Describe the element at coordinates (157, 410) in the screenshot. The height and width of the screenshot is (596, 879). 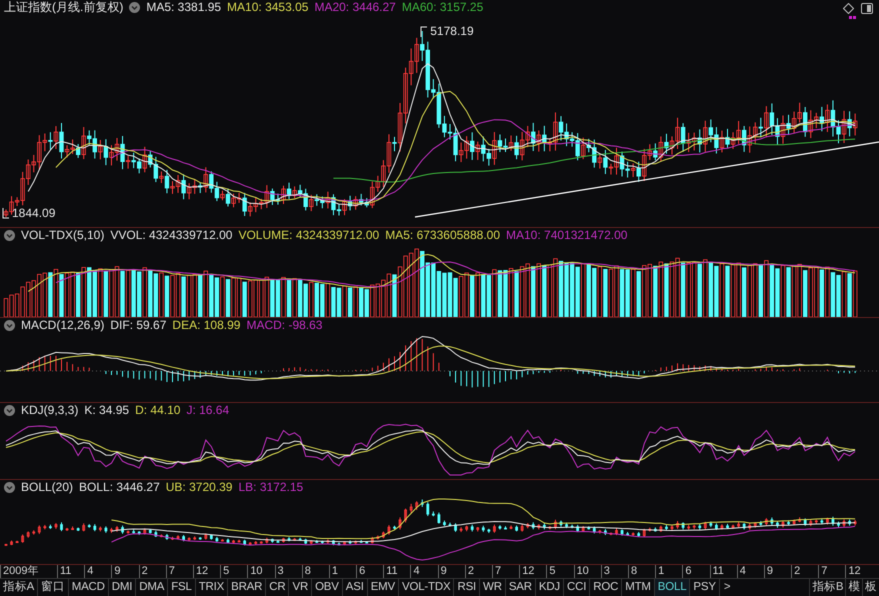
I see `indicator-reading: D: 44.10` at that location.